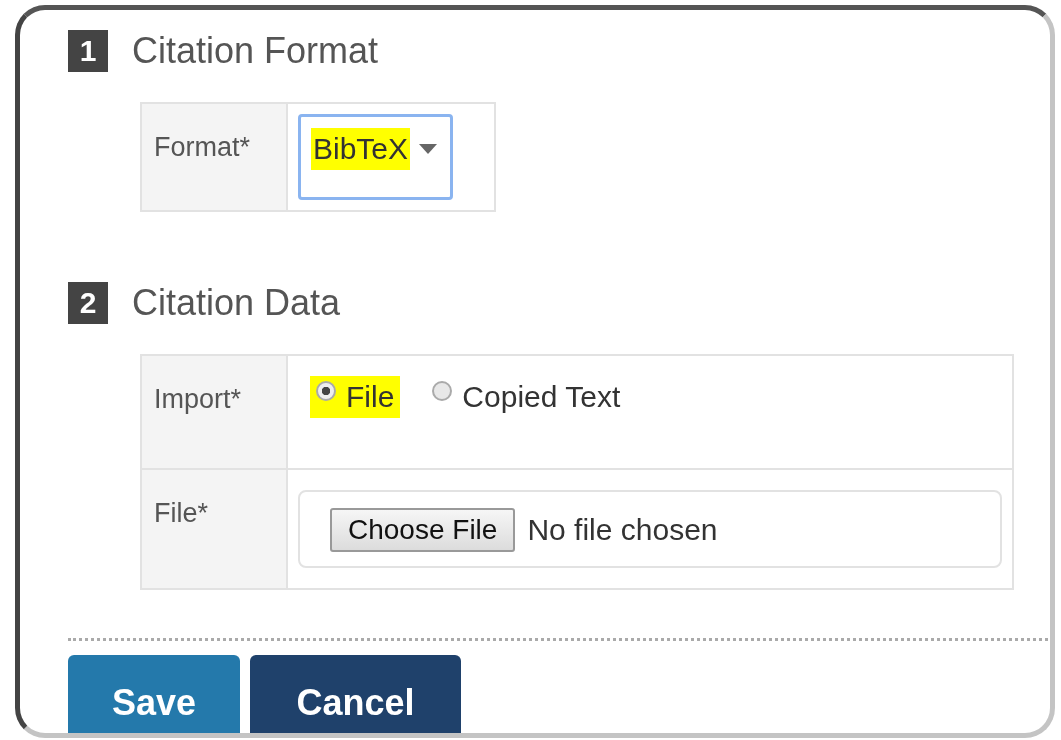 This screenshot has height=740, width=1061. What do you see at coordinates (236, 303) in the screenshot?
I see `section-title: Citation Data` at bounding box center [236, 303].